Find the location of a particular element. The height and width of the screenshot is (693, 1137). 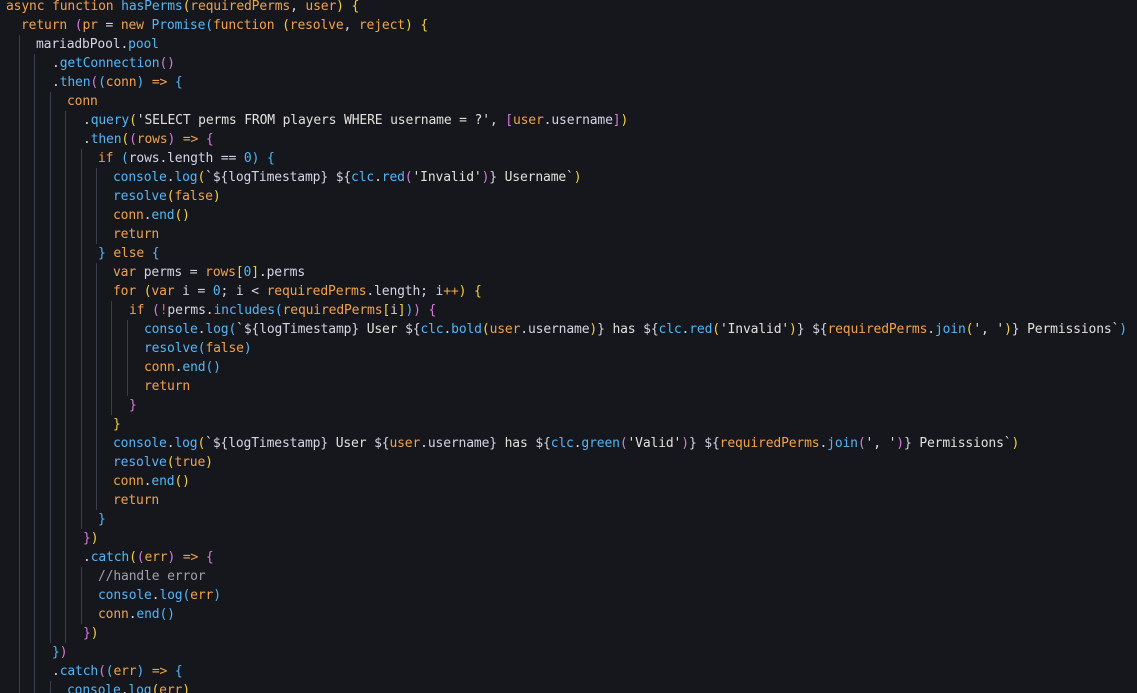

code-token: console is located at coordinates (140, 443).